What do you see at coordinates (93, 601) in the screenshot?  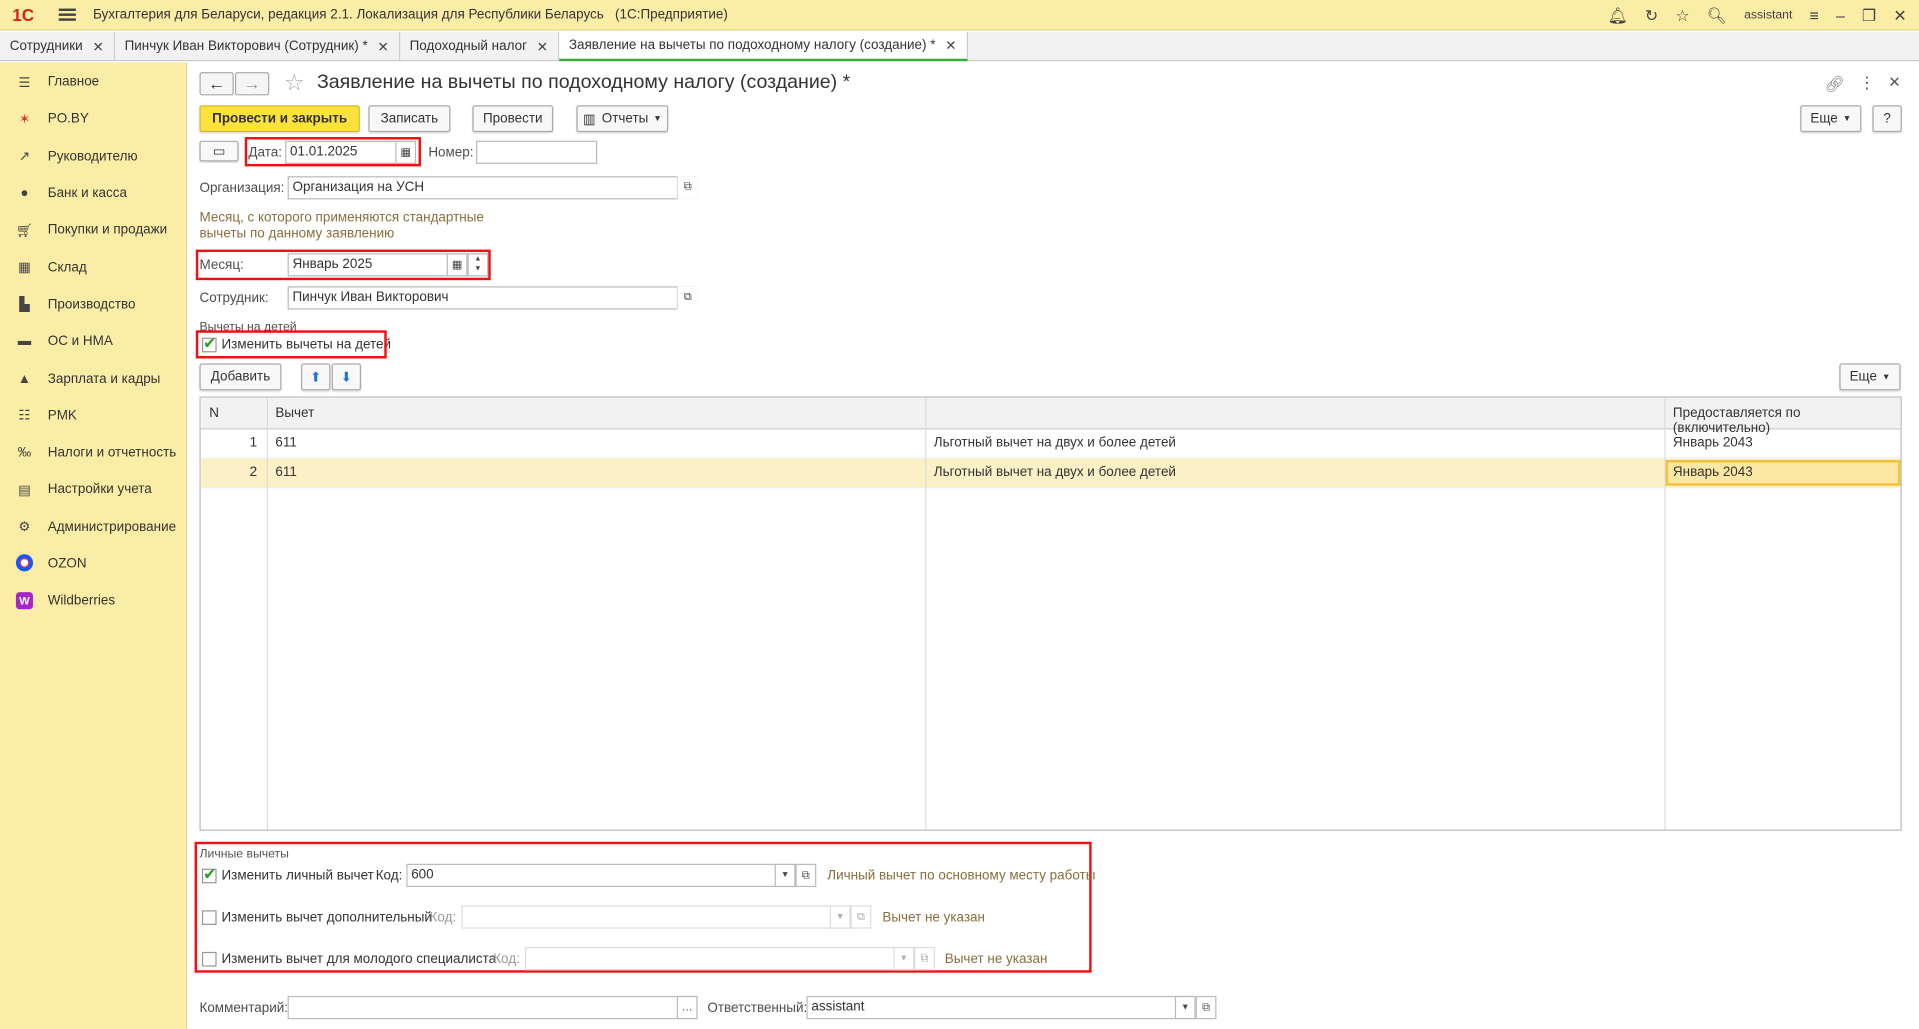 I see `sidebar-item-wildberries: W Wildberries` at bounding box center [93, 601].